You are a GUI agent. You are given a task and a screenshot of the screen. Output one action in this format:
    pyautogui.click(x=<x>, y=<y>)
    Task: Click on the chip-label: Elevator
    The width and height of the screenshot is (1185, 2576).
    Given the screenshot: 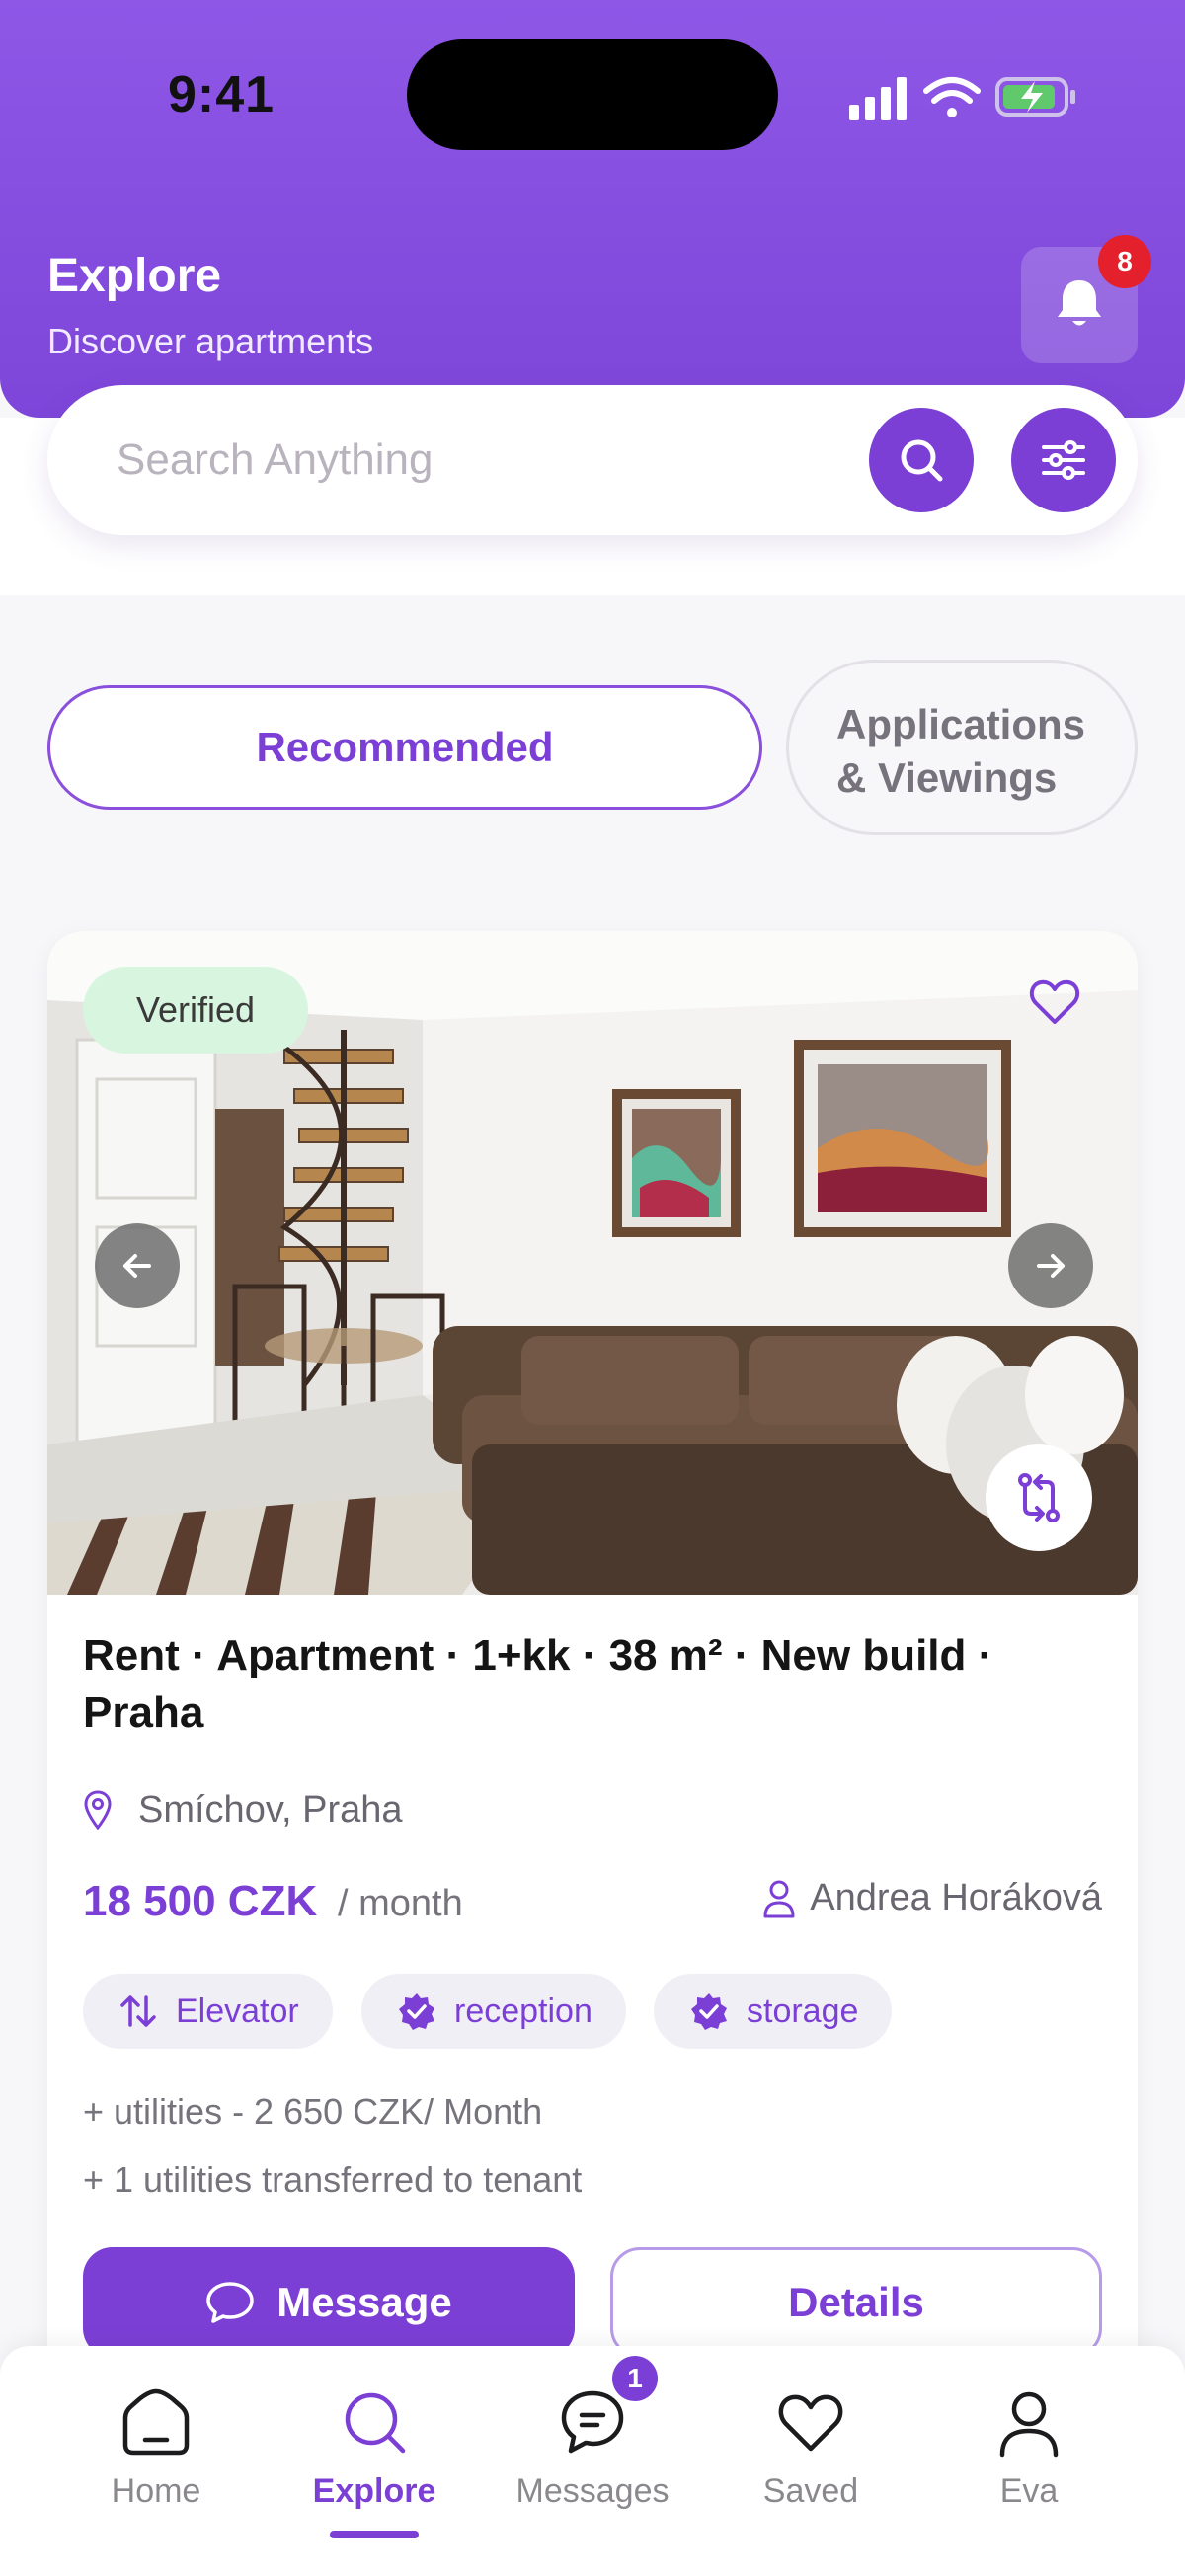 What is the action you would take?
    pyautogui.click(x=238, y=2010)
    